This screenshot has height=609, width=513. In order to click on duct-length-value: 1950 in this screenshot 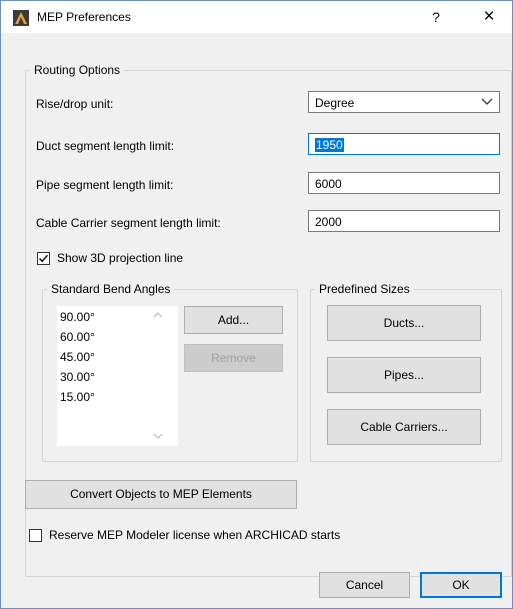, I will do `click(329, 145)`.